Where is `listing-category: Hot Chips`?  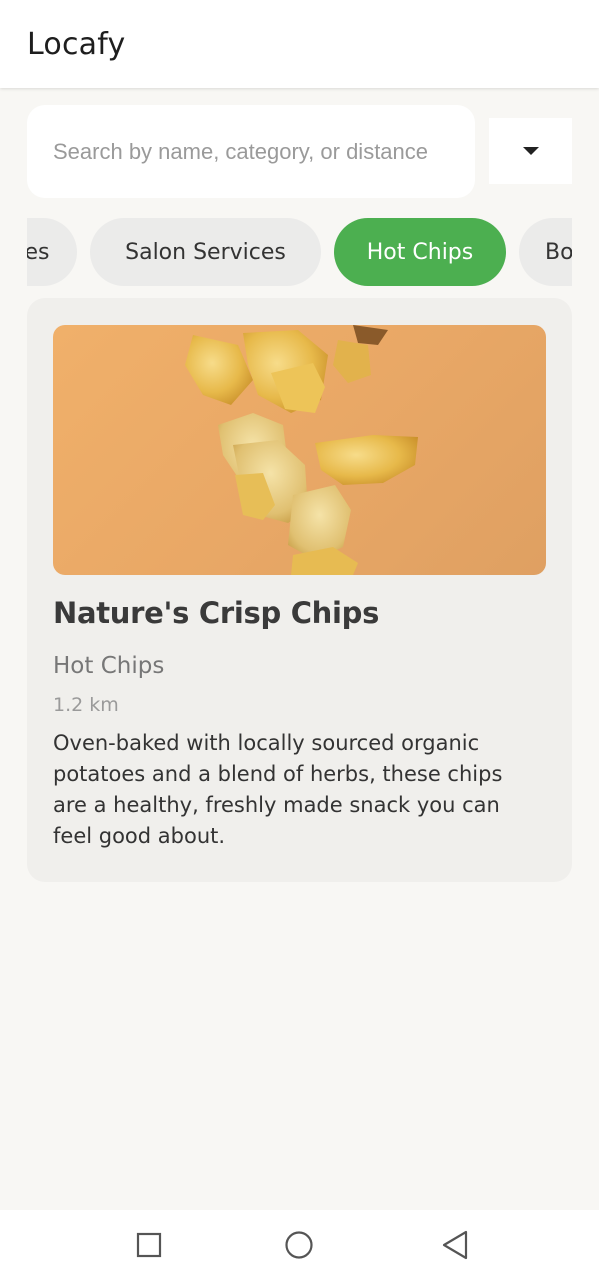 listing-category: Hot Chips is located at coordinates (109, 666).